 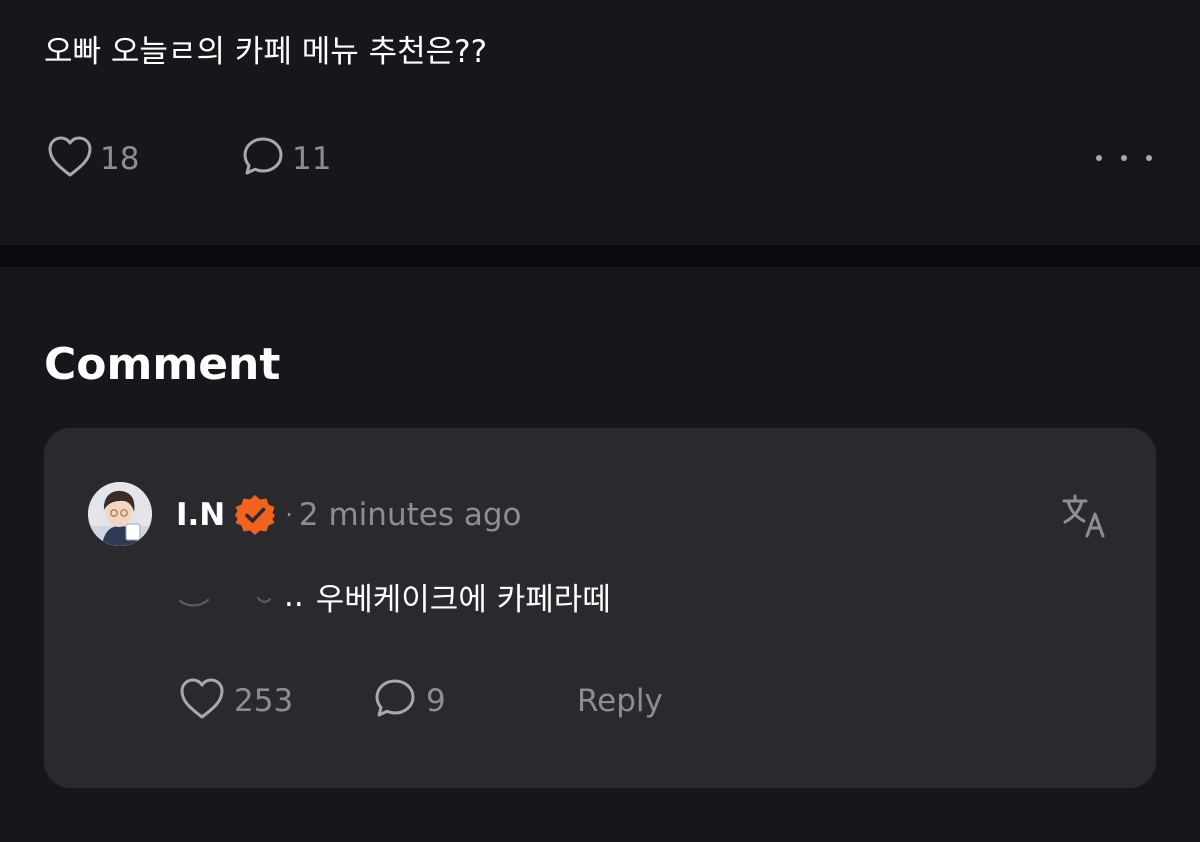 I want to click on post-comment-count: 11, so click(x=312, y=159).